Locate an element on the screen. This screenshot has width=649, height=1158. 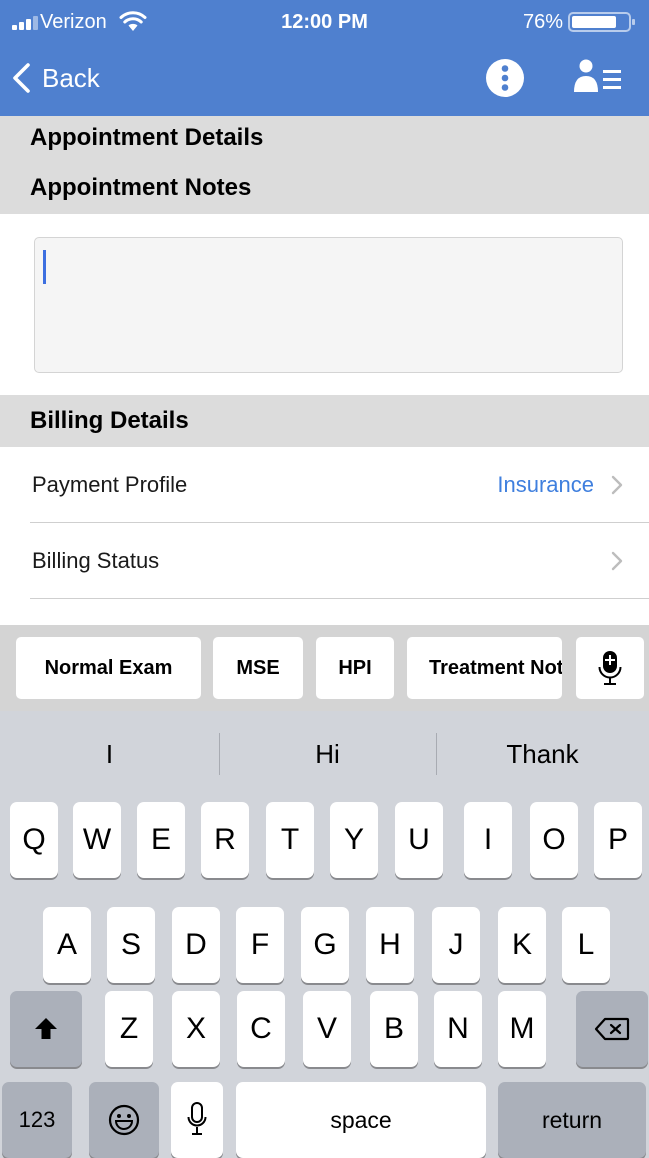
microphone-icon is located at coordinates (197, 1118).